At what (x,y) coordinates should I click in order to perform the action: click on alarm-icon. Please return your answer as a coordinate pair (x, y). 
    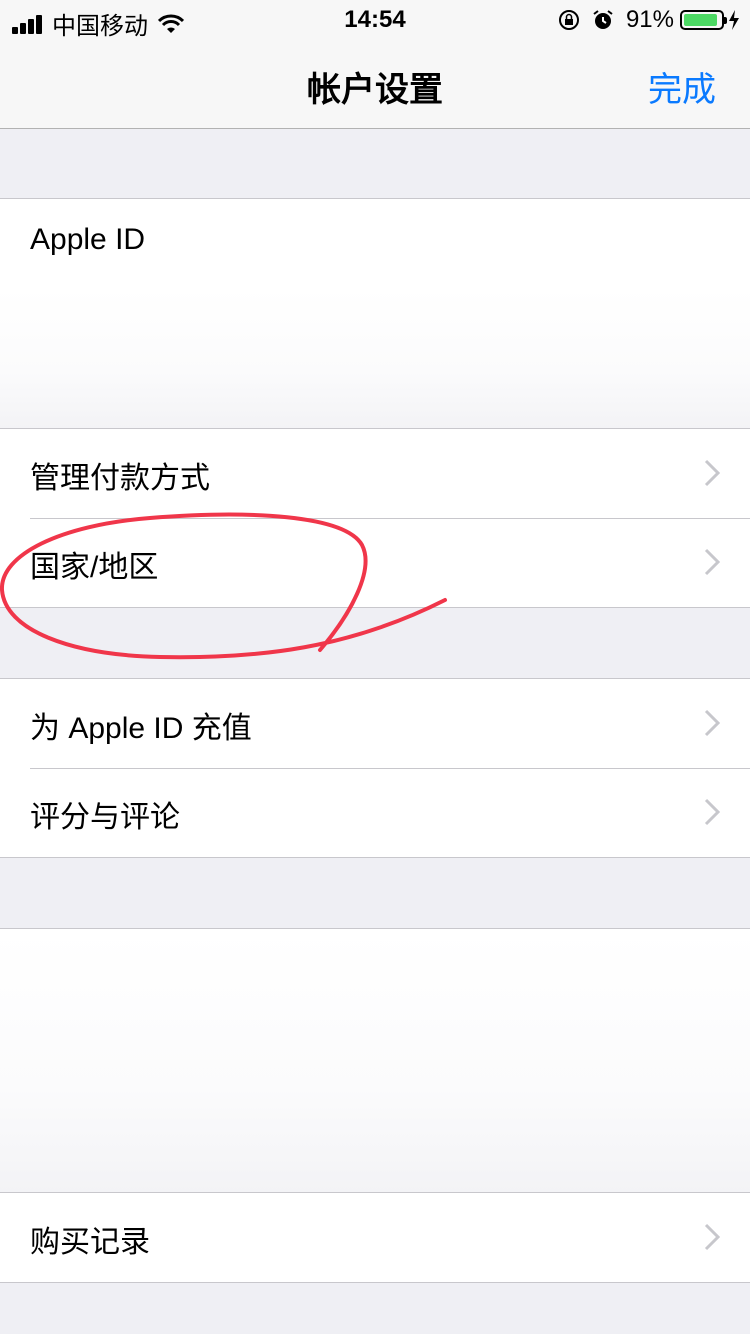
    Looking at the image, I should click on (603, 19).